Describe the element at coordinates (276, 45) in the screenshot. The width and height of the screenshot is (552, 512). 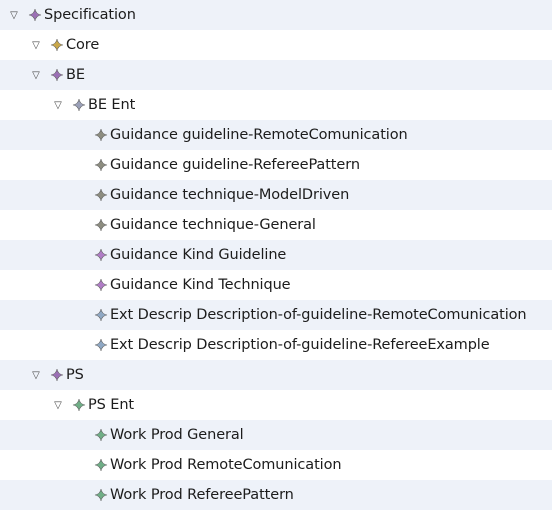
I see `tree-item: ▽ Core` at that location.